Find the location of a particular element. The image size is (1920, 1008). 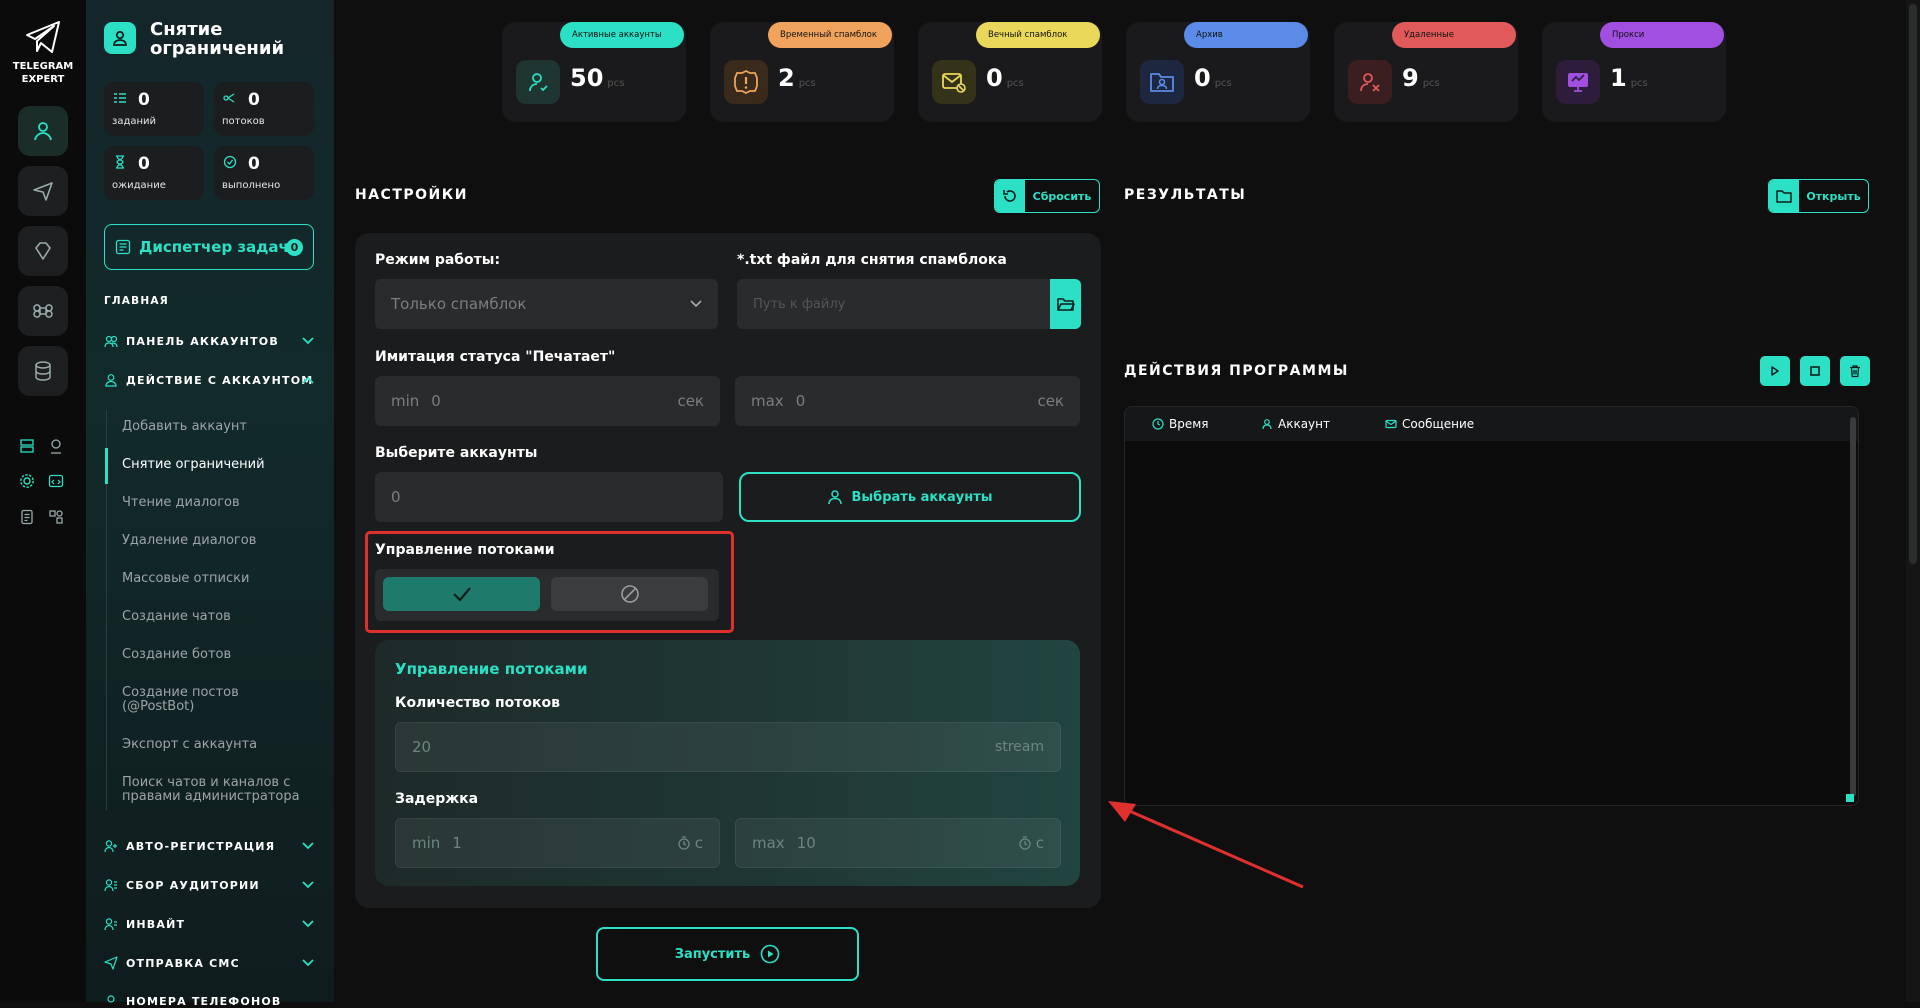

threads-enable-button is located at coordinates (461, 594).